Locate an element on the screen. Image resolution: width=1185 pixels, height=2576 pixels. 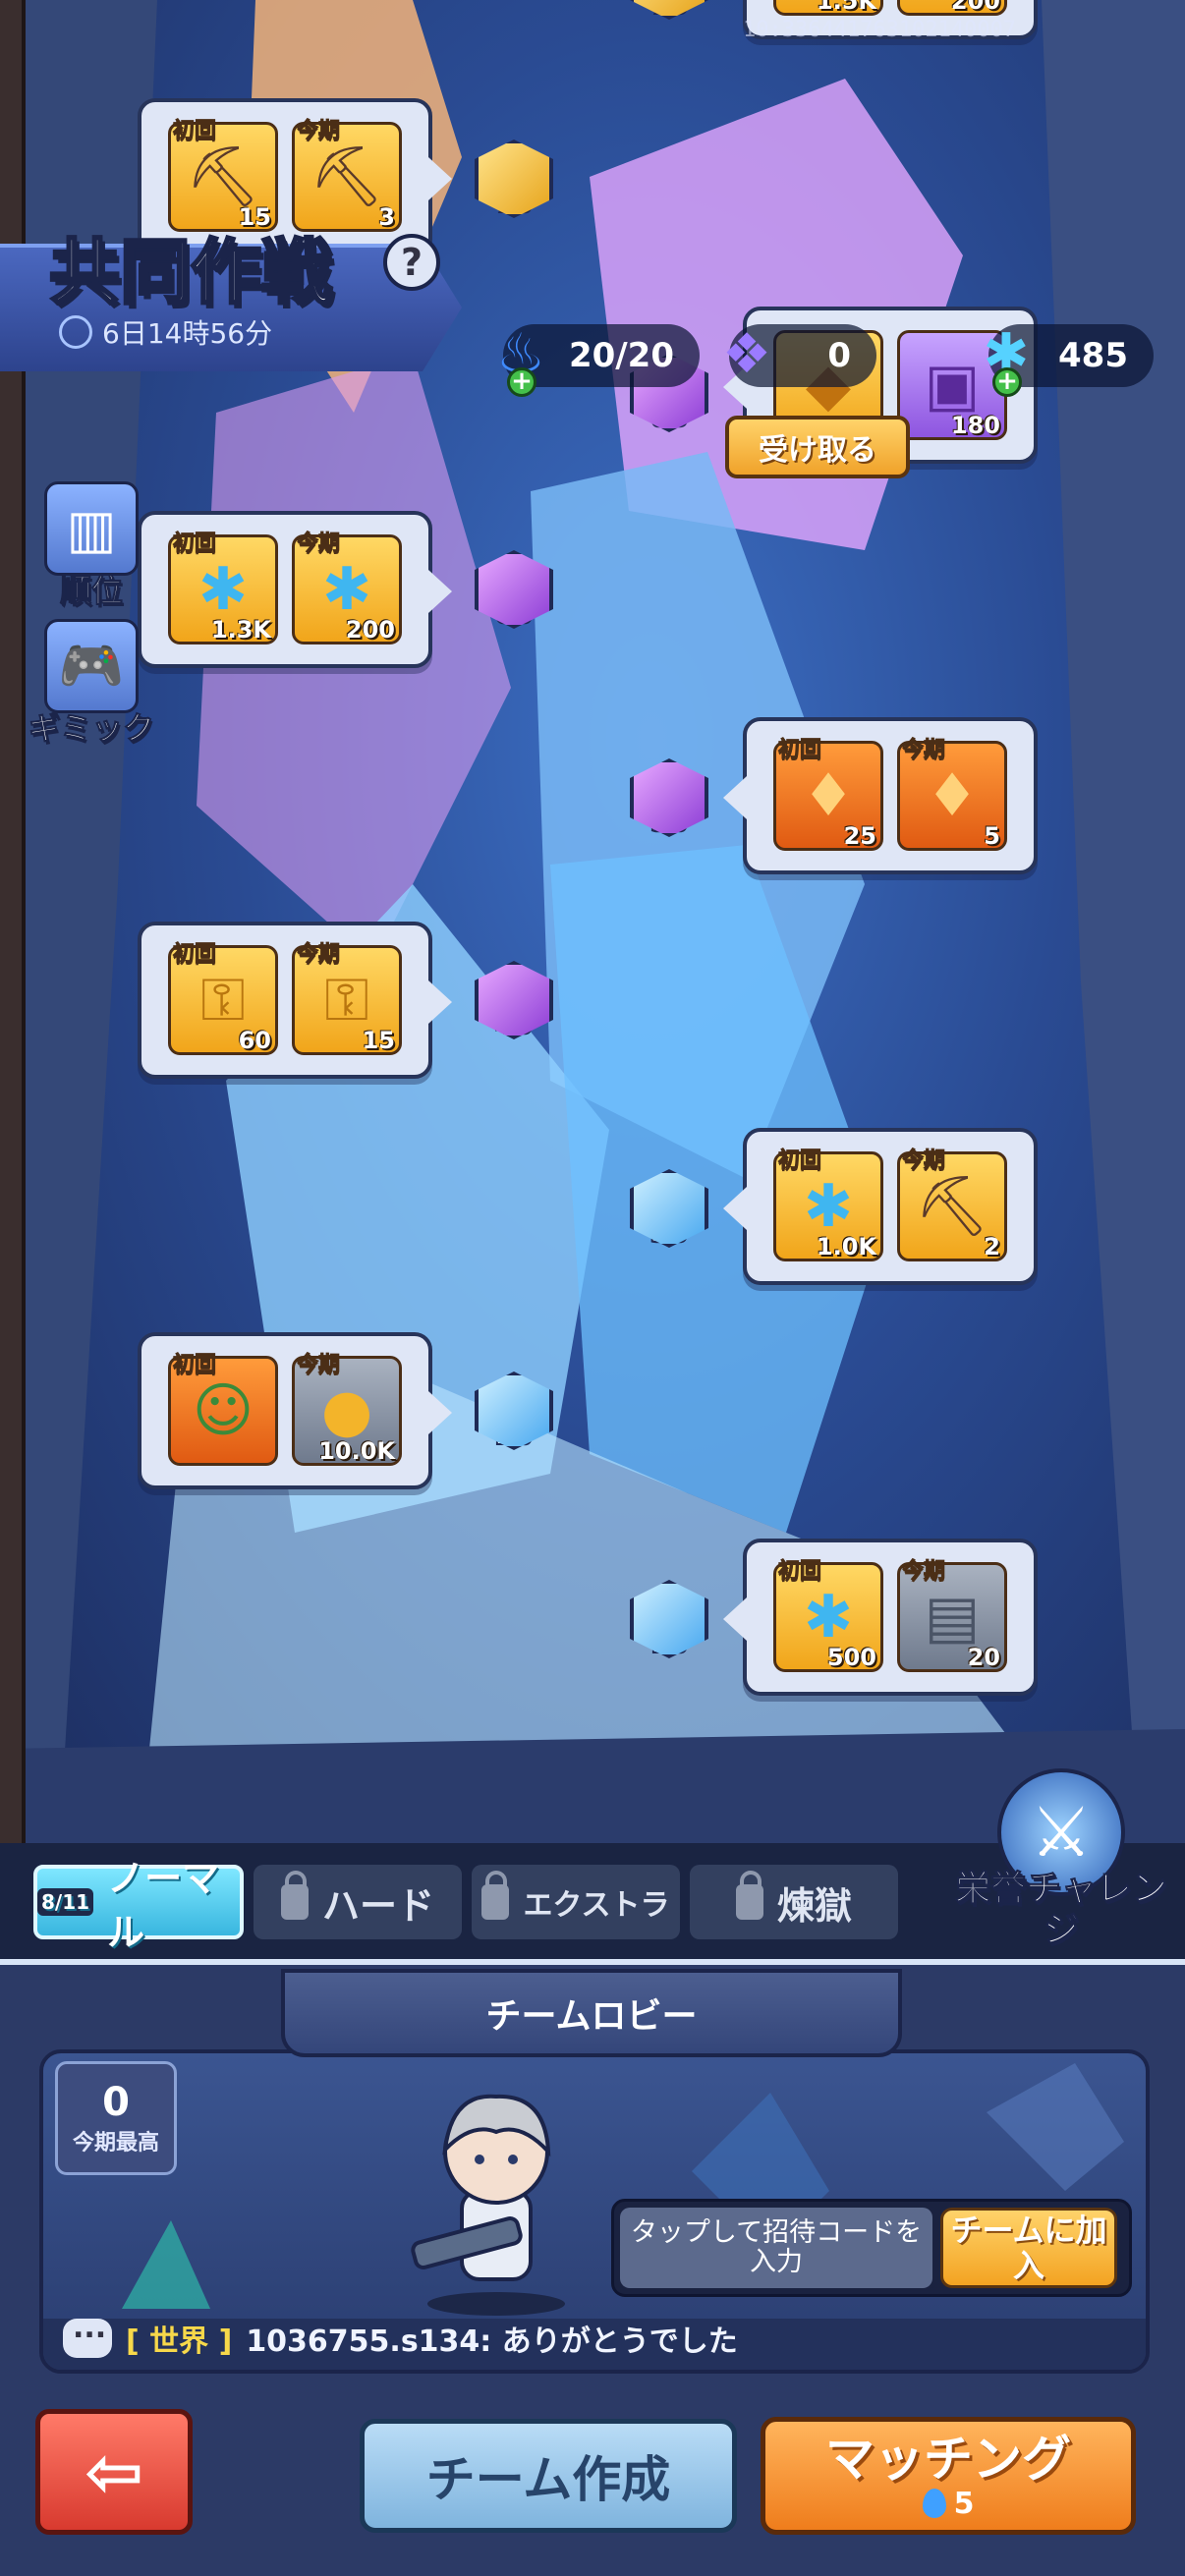
blue-flame-icon is located at coordinates (934, 2503).